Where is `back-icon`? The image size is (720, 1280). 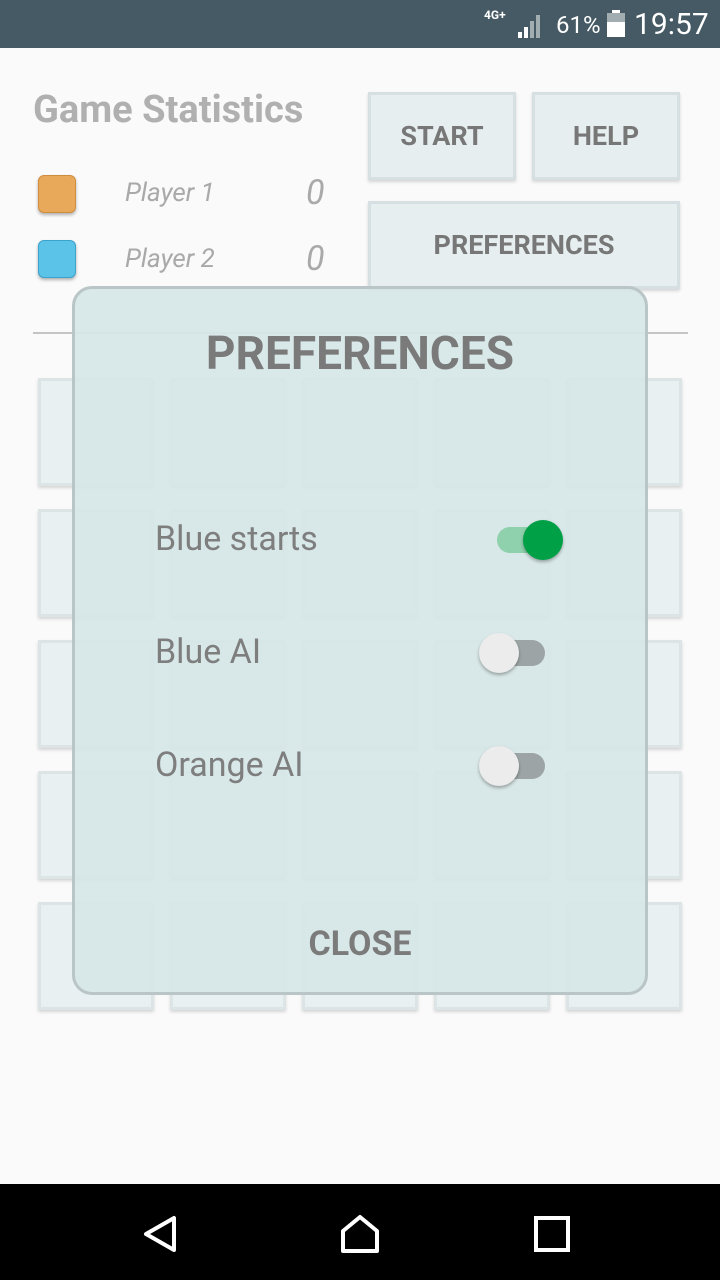 back-icon is located at coordinates (160, 1234).